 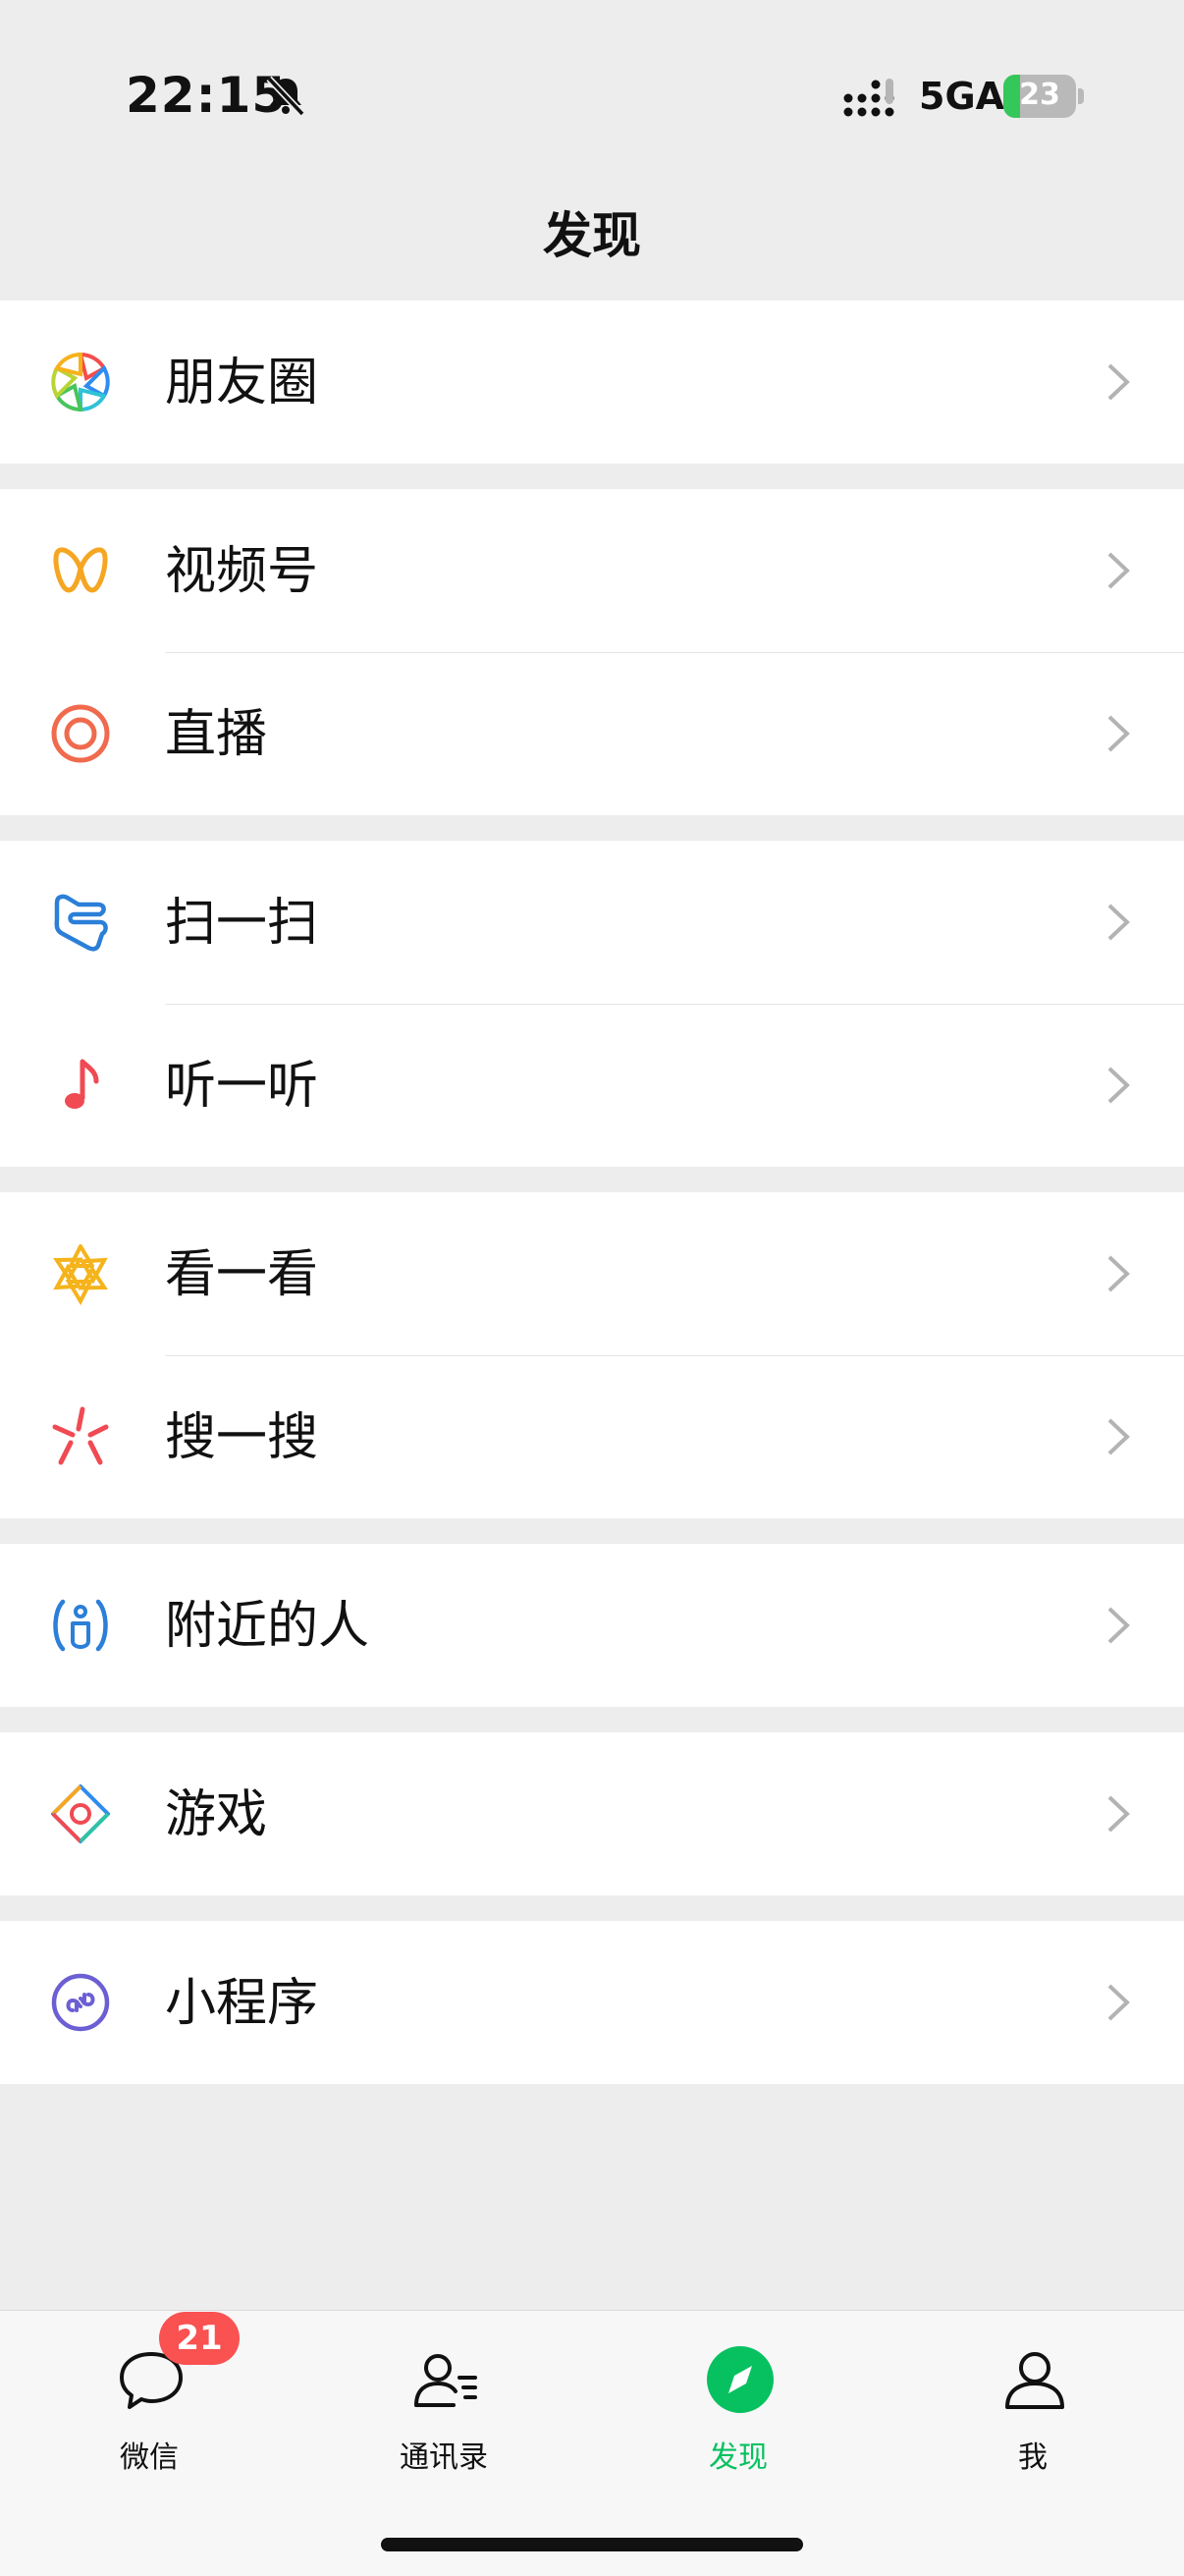 What do you see at coordinates (242, 1086) in the screenshot?
I see `menu-item-label: 听一听` at bounding box center [242, 1086].